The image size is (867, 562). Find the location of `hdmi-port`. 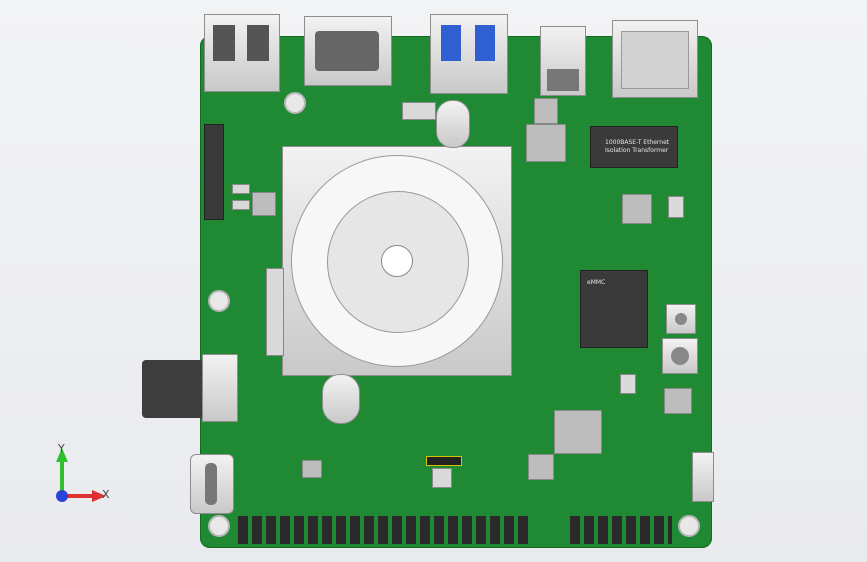

hdmi-port is located at coordinates (348, 51).